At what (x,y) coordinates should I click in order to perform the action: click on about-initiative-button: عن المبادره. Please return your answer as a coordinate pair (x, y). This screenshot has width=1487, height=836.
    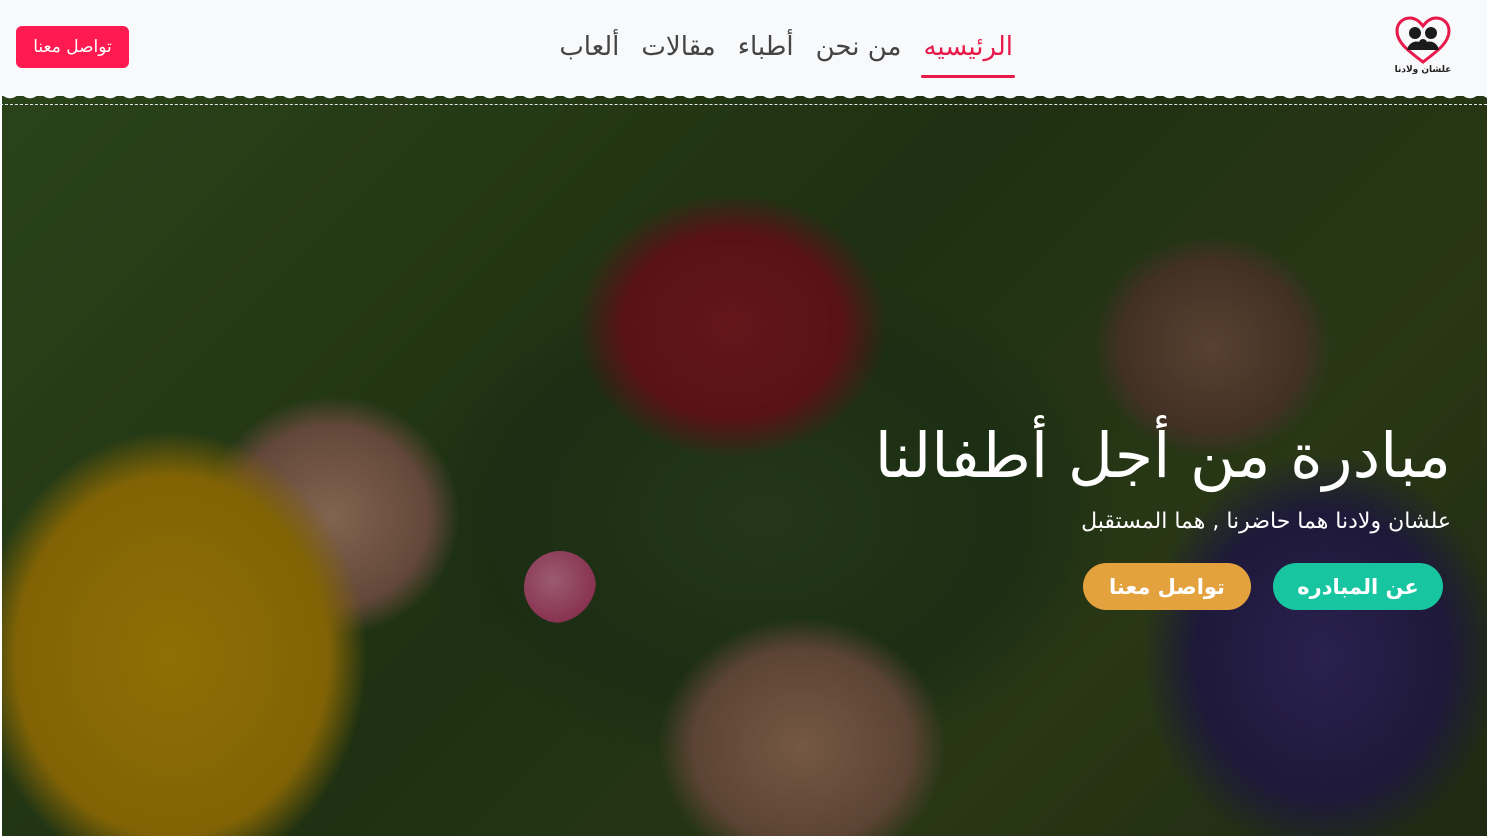
    Looking at the image, I should click on (1358, 586).